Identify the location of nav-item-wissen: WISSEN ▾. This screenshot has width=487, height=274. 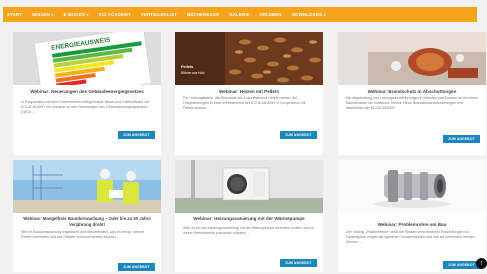
(43, 14).